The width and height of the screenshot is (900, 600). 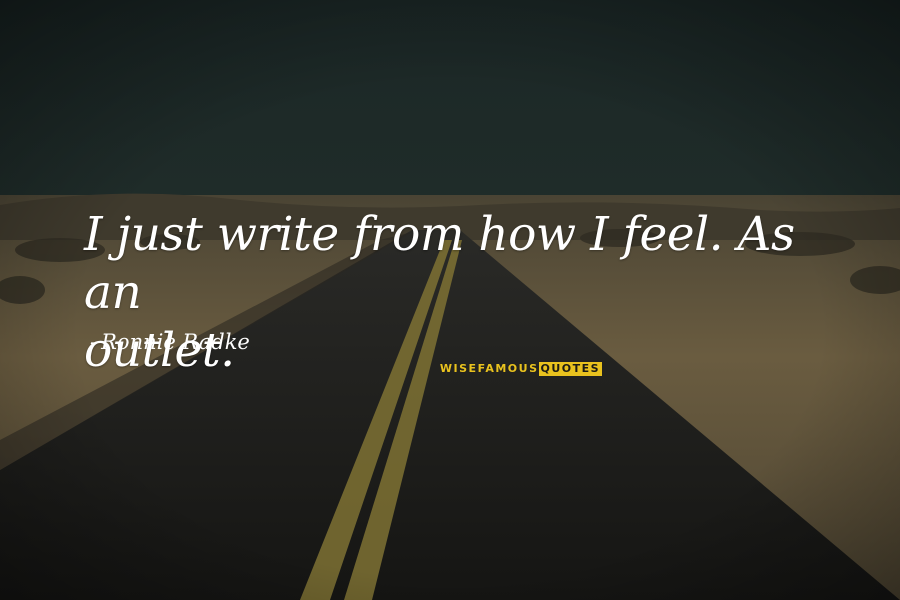 I want to click on author-dash: -, so click(x=94, y=342).